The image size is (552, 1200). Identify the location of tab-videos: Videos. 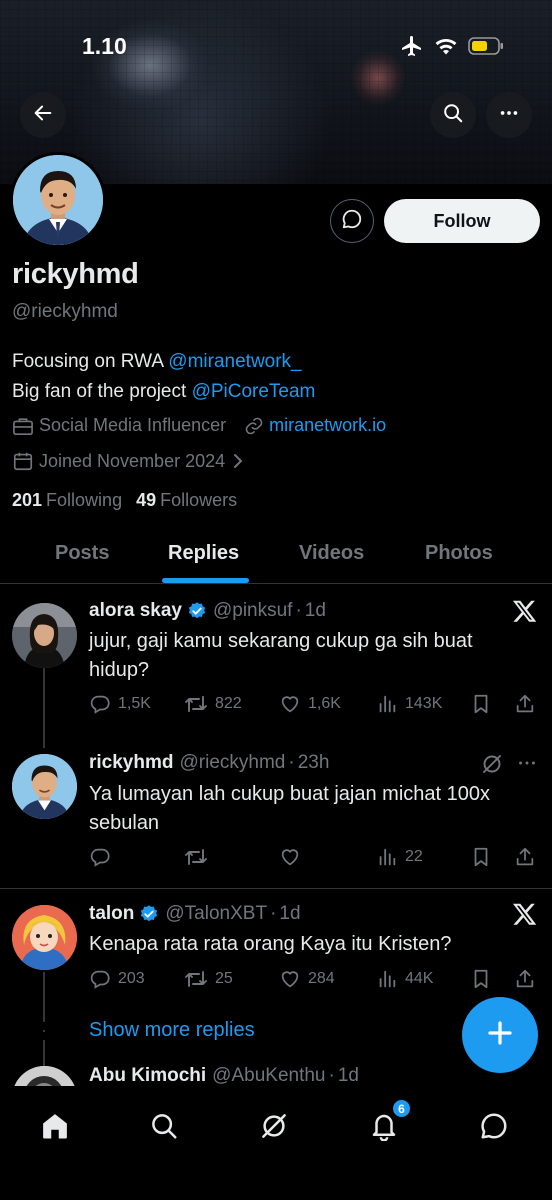
(331, 553).